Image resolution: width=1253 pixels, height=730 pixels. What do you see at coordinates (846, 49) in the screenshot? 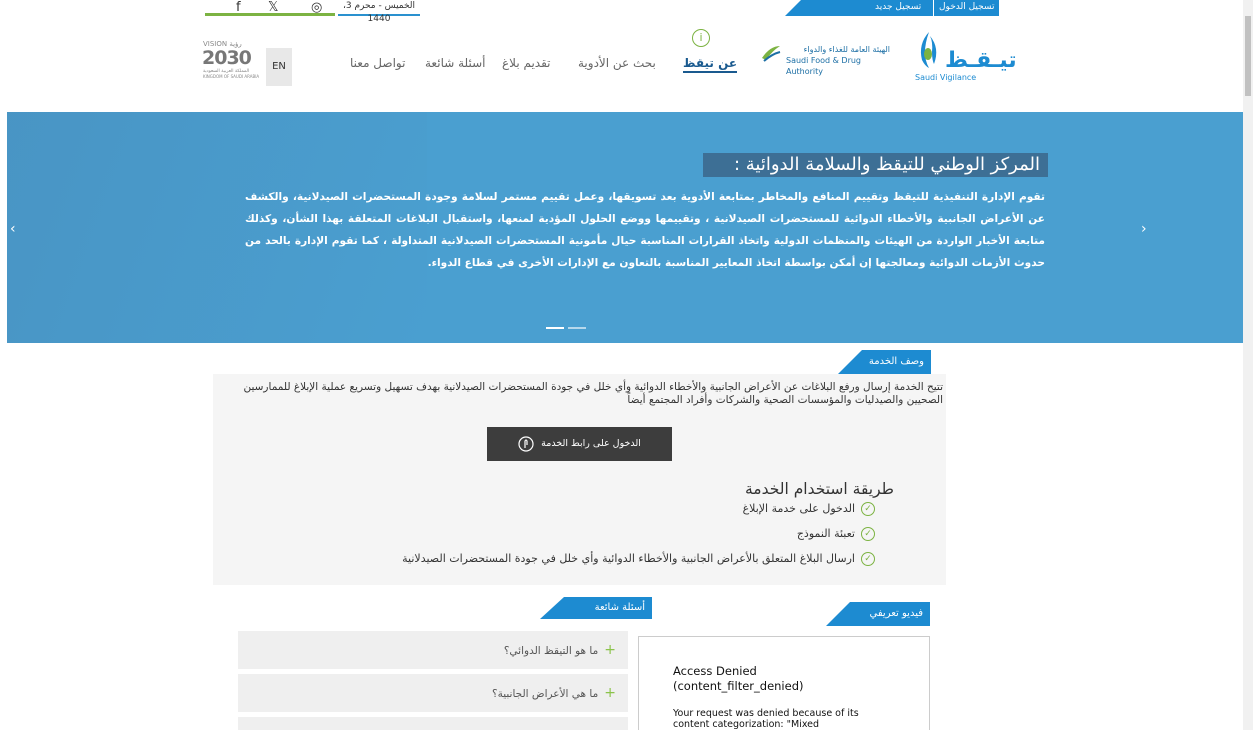
I see `sfda-name-ar: الهيئة العامة للغذاء والدواء` at bounding box center [846, 49].